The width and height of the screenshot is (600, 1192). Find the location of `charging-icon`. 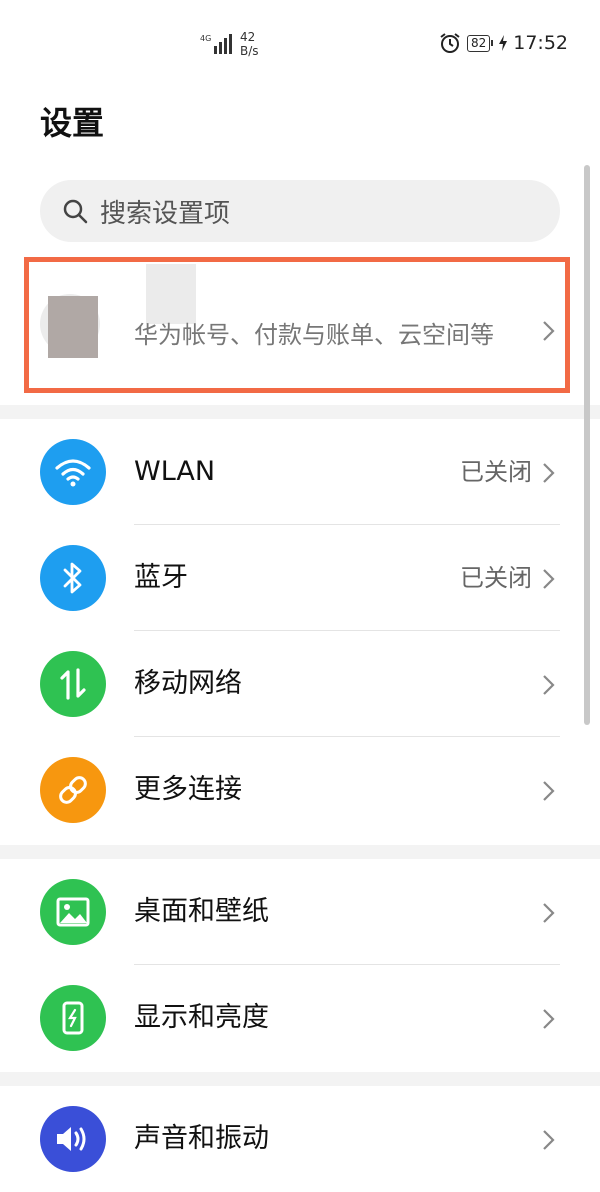

charging-icon is located at coordinates (503, 43).